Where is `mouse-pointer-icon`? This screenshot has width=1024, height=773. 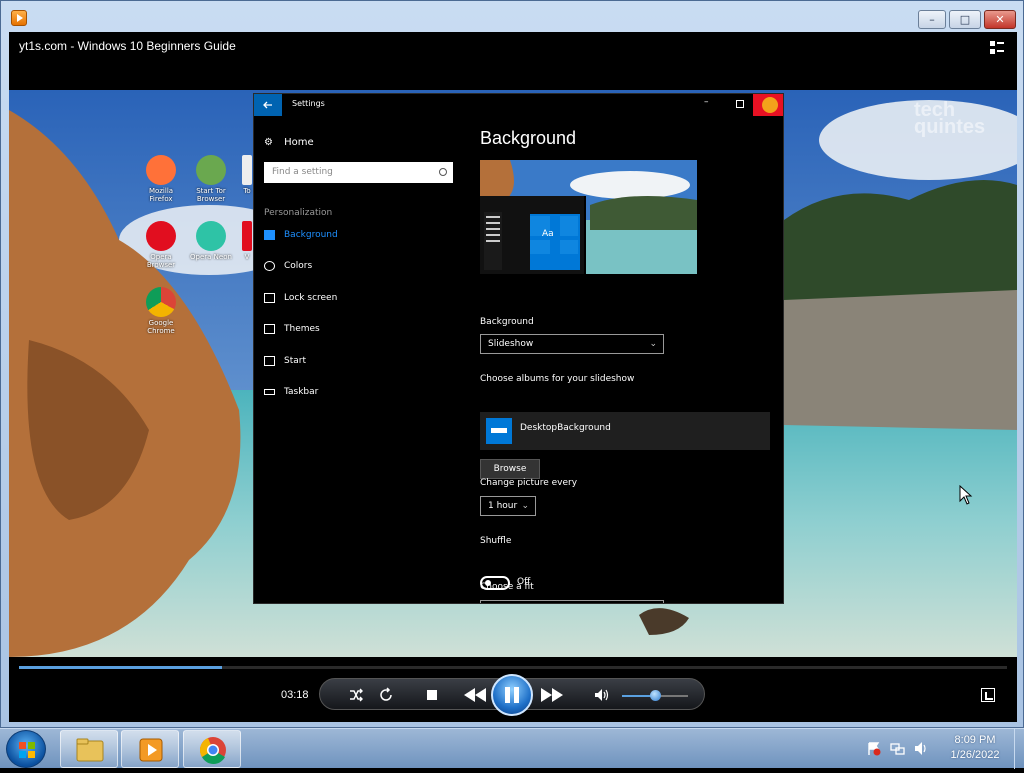 mouse-pointer-icon is located at coordinates (966, 495).